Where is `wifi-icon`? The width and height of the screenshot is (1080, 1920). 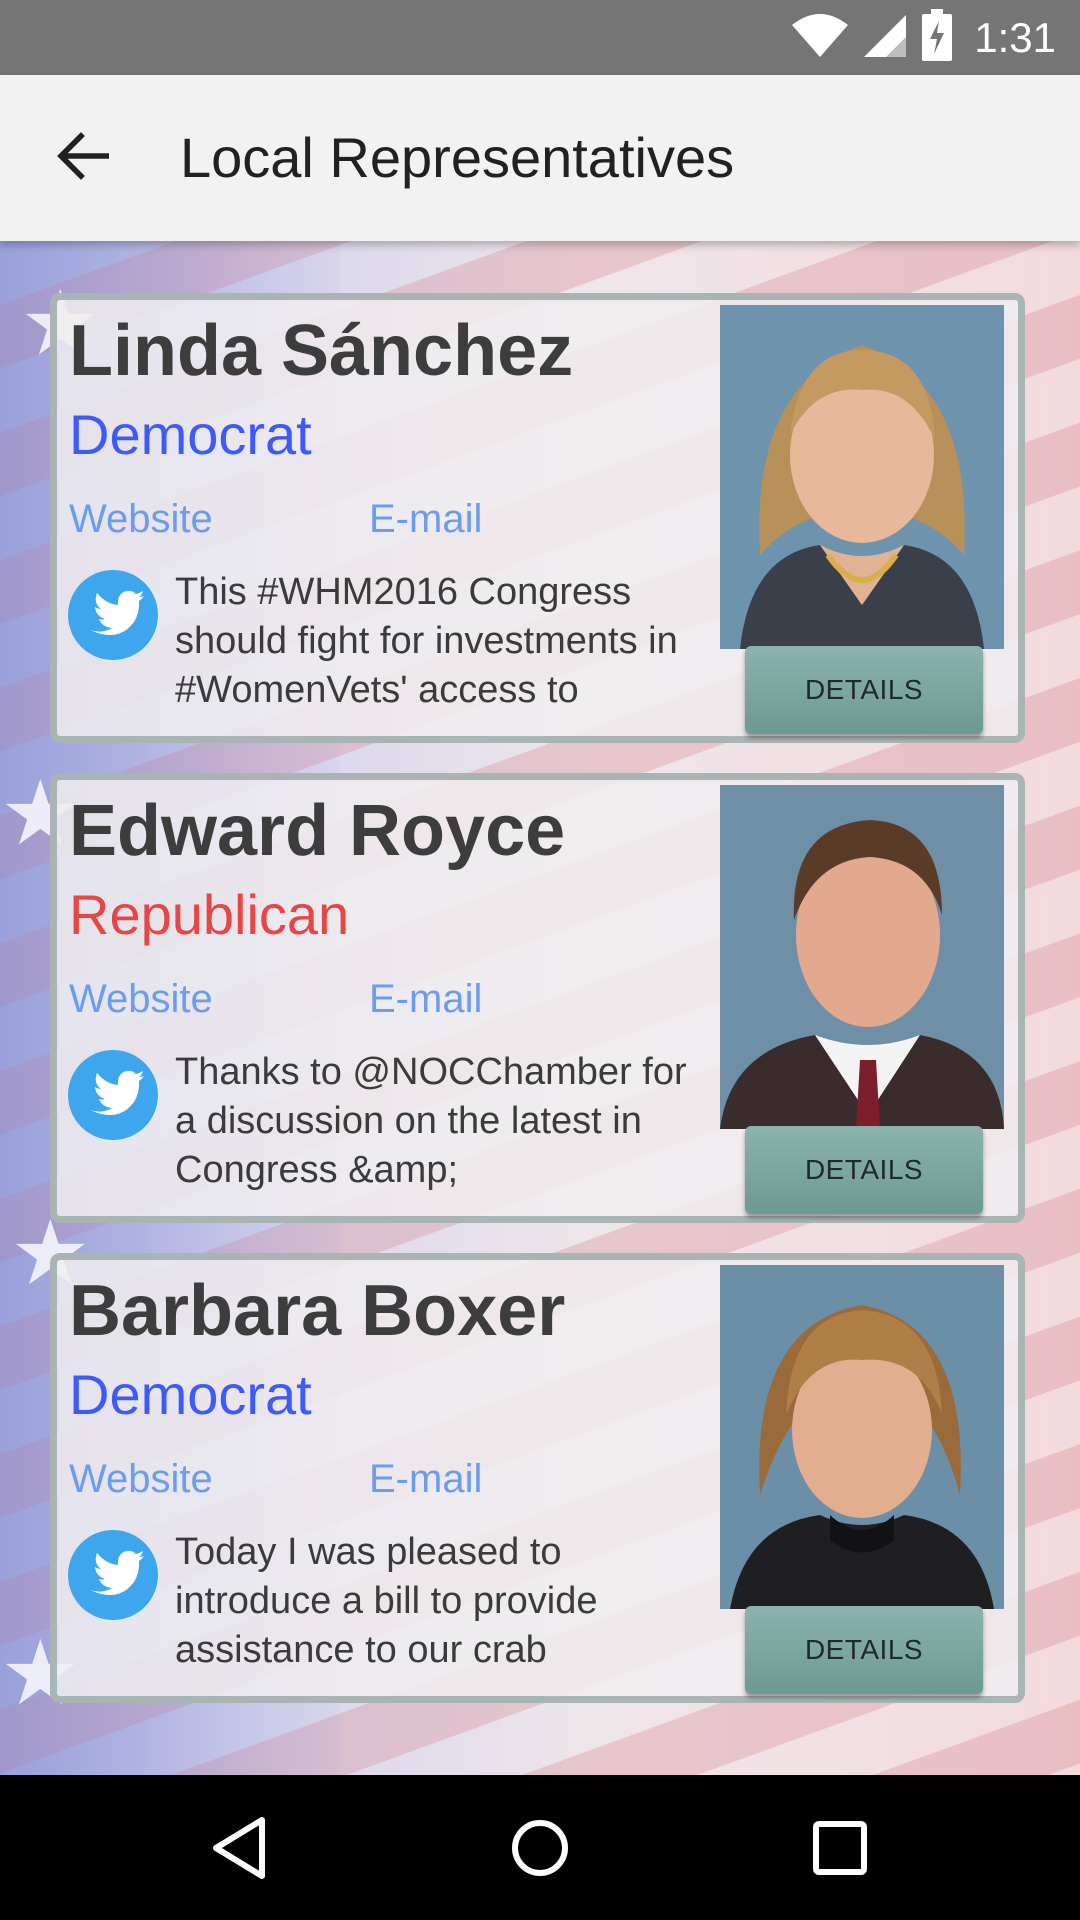
wifi-icon is located at coordinates (820, 37).